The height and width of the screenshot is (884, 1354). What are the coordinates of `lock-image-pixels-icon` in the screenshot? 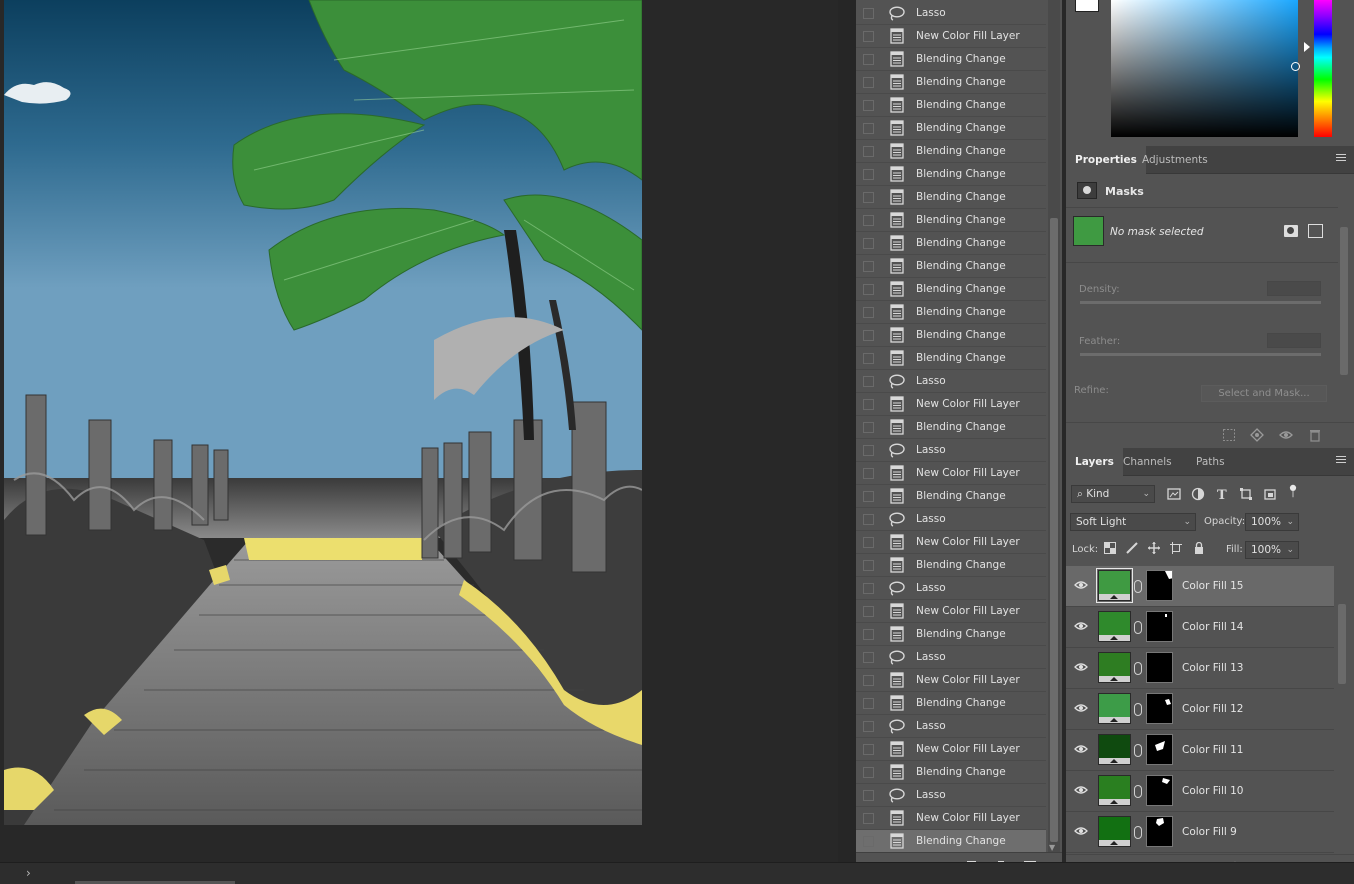 It's located at (1132, 548).